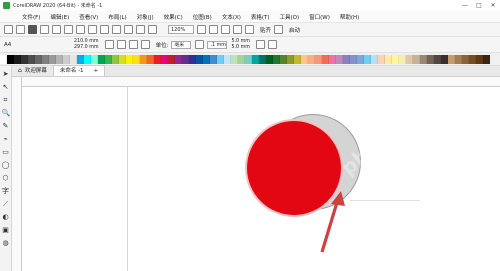 The width and height of the screenshot is (500, 271). I want to click on tab-welcome: ⌂ 欢迎屏幕, so click(32, 71).